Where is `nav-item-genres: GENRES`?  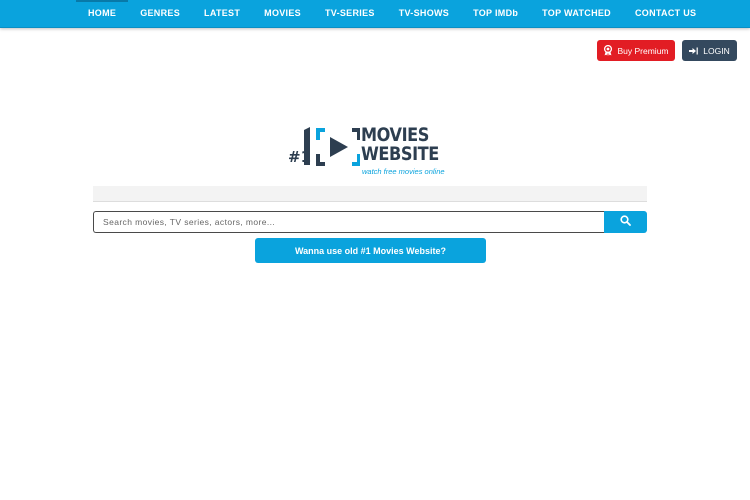 nav-item-genres: GENRES is located at coordinates (160, 13).